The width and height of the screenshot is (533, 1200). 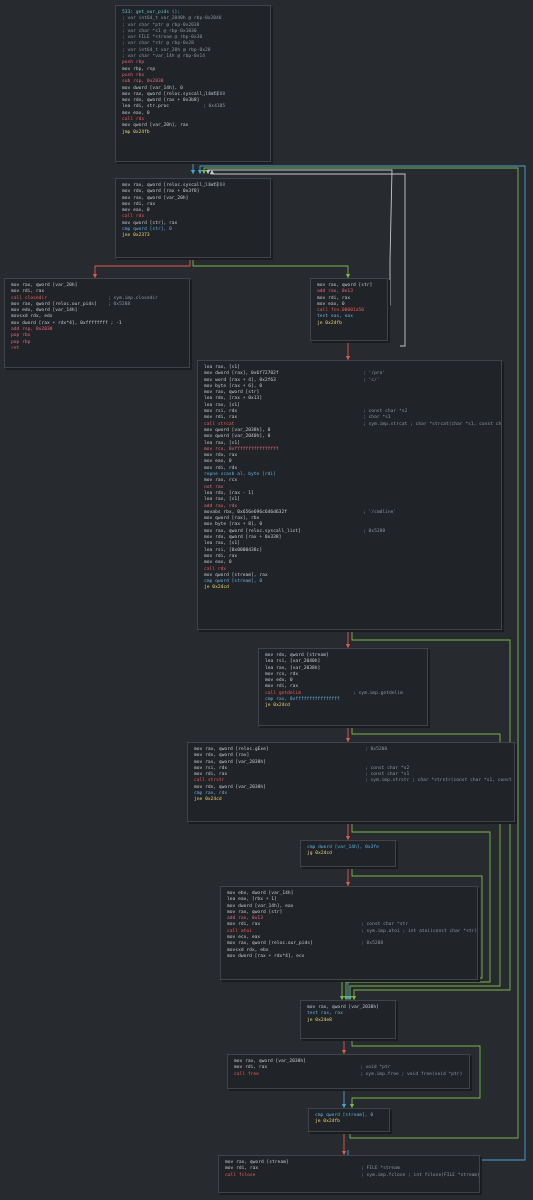 I want to click on asm-instruction: mov dword [rax + rdx*4], ecx, so click(x=266, y=956).